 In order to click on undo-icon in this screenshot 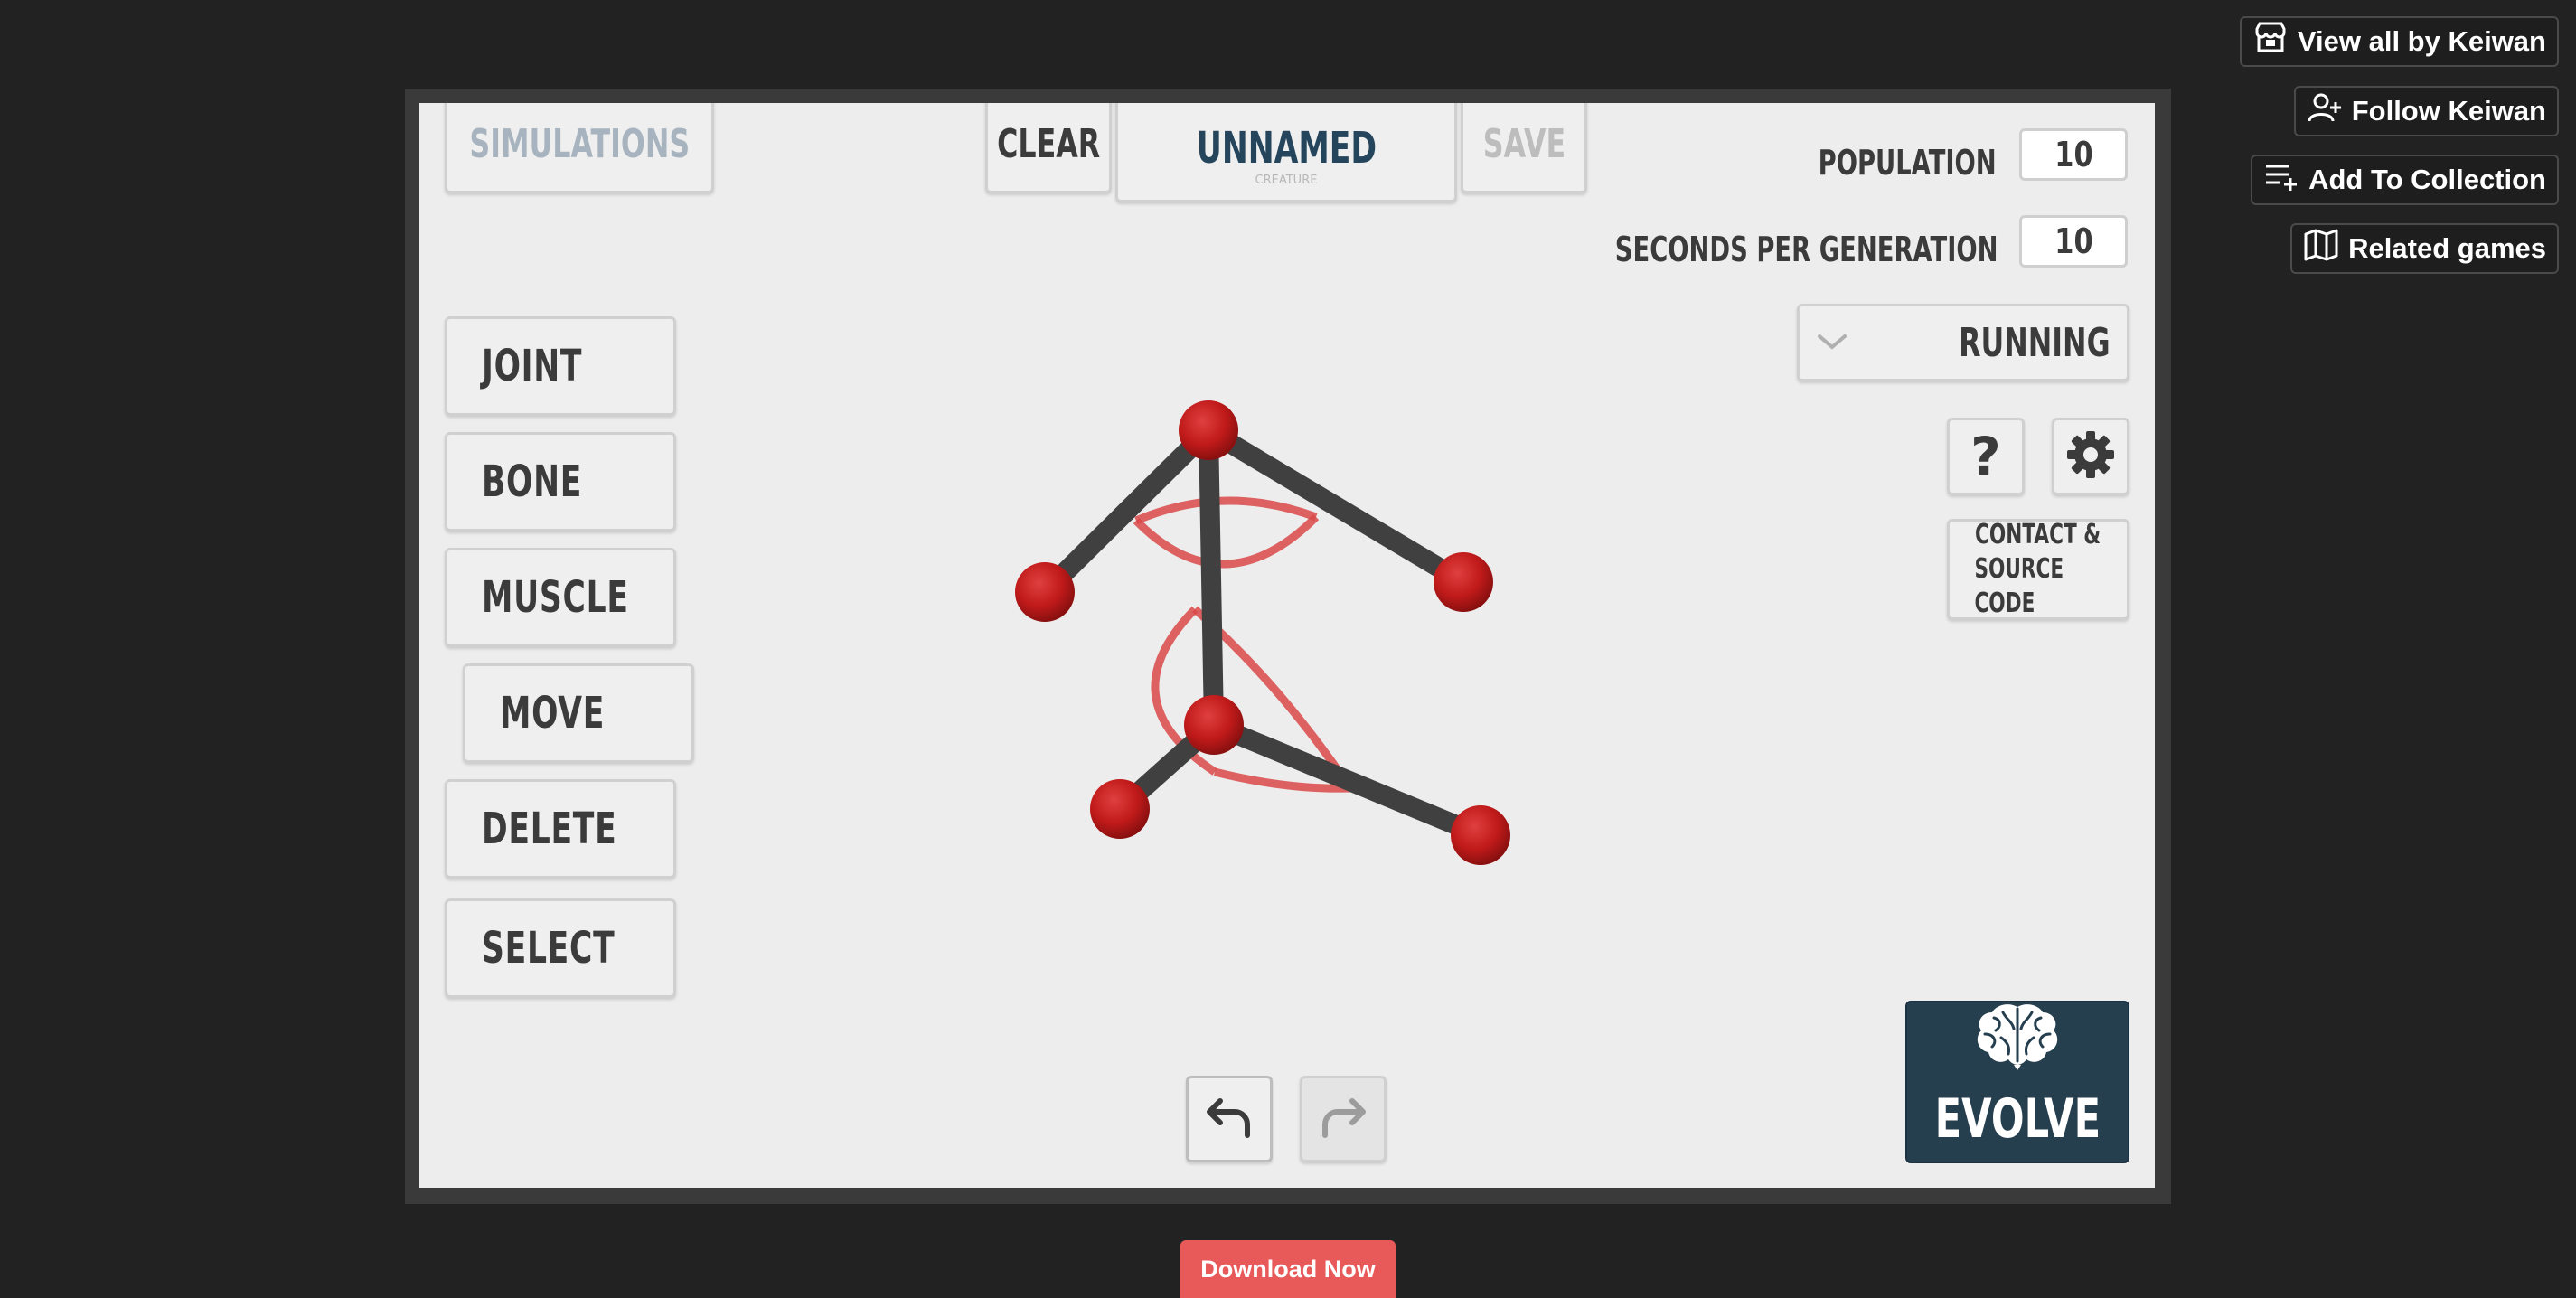, I will do `click(1229, 1120)`.